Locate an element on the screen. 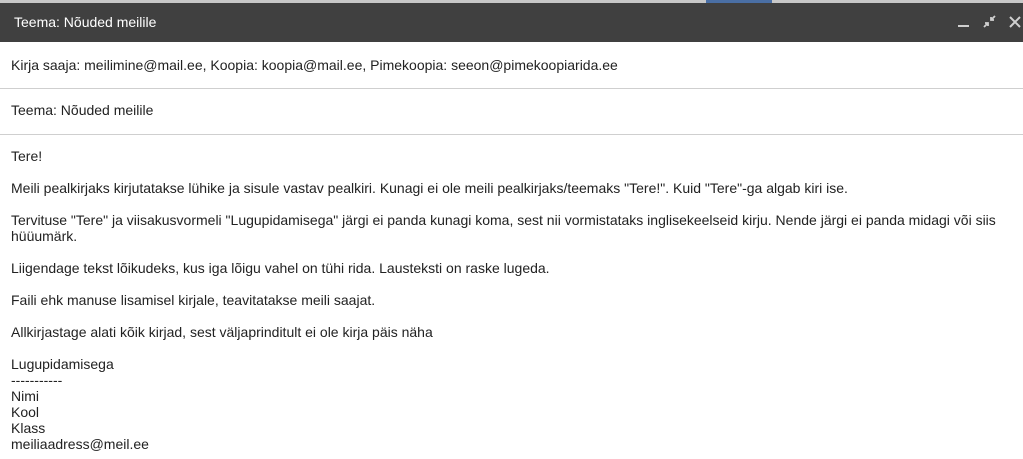 The height and width of the screenshot is (459, 1023). minimize-icon is located at coordinates (964, 22).